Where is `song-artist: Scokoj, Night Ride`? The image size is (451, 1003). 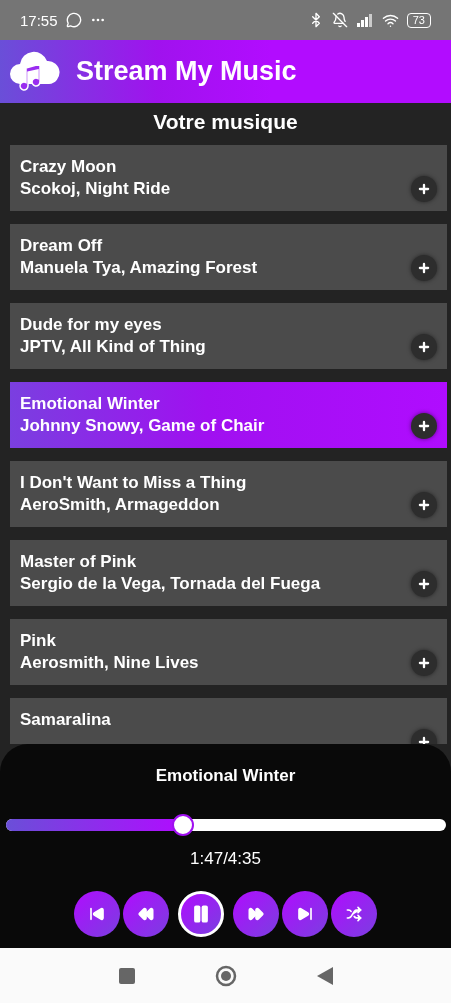 song-artist: Scokoj, Night Ride is located at coordinates (96, 189).